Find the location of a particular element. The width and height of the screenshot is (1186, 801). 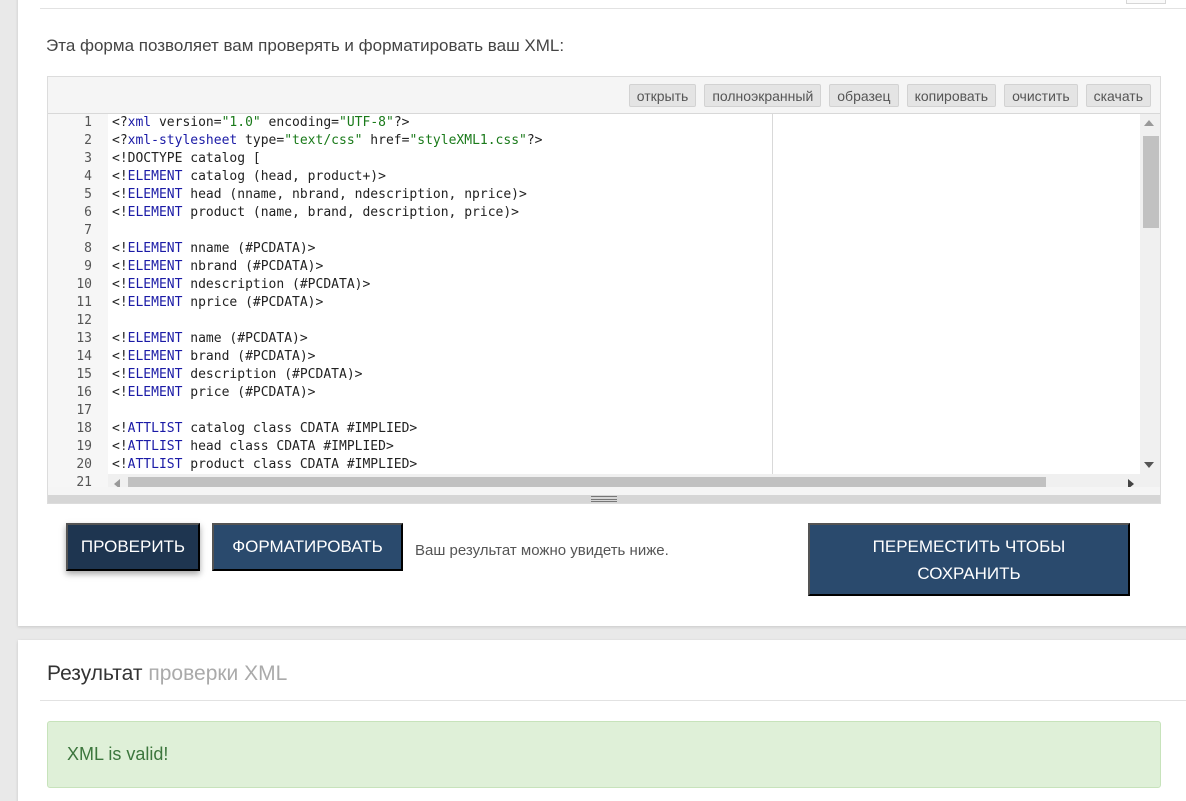

sample-button: образец is located at coordinates (864, 95).